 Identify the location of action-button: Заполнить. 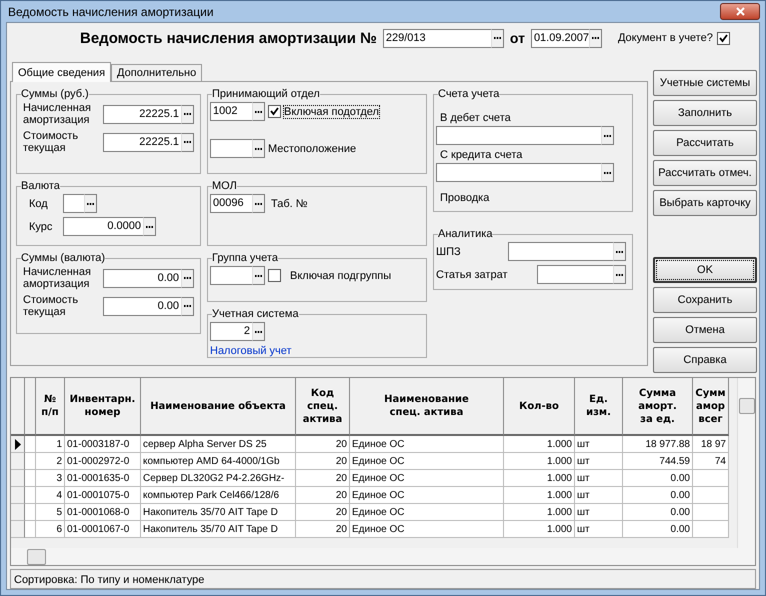
(705, 113).